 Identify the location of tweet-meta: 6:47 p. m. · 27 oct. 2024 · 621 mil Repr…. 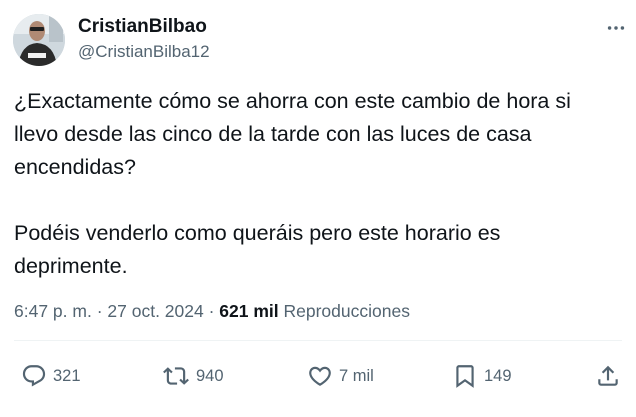
(212, 311).